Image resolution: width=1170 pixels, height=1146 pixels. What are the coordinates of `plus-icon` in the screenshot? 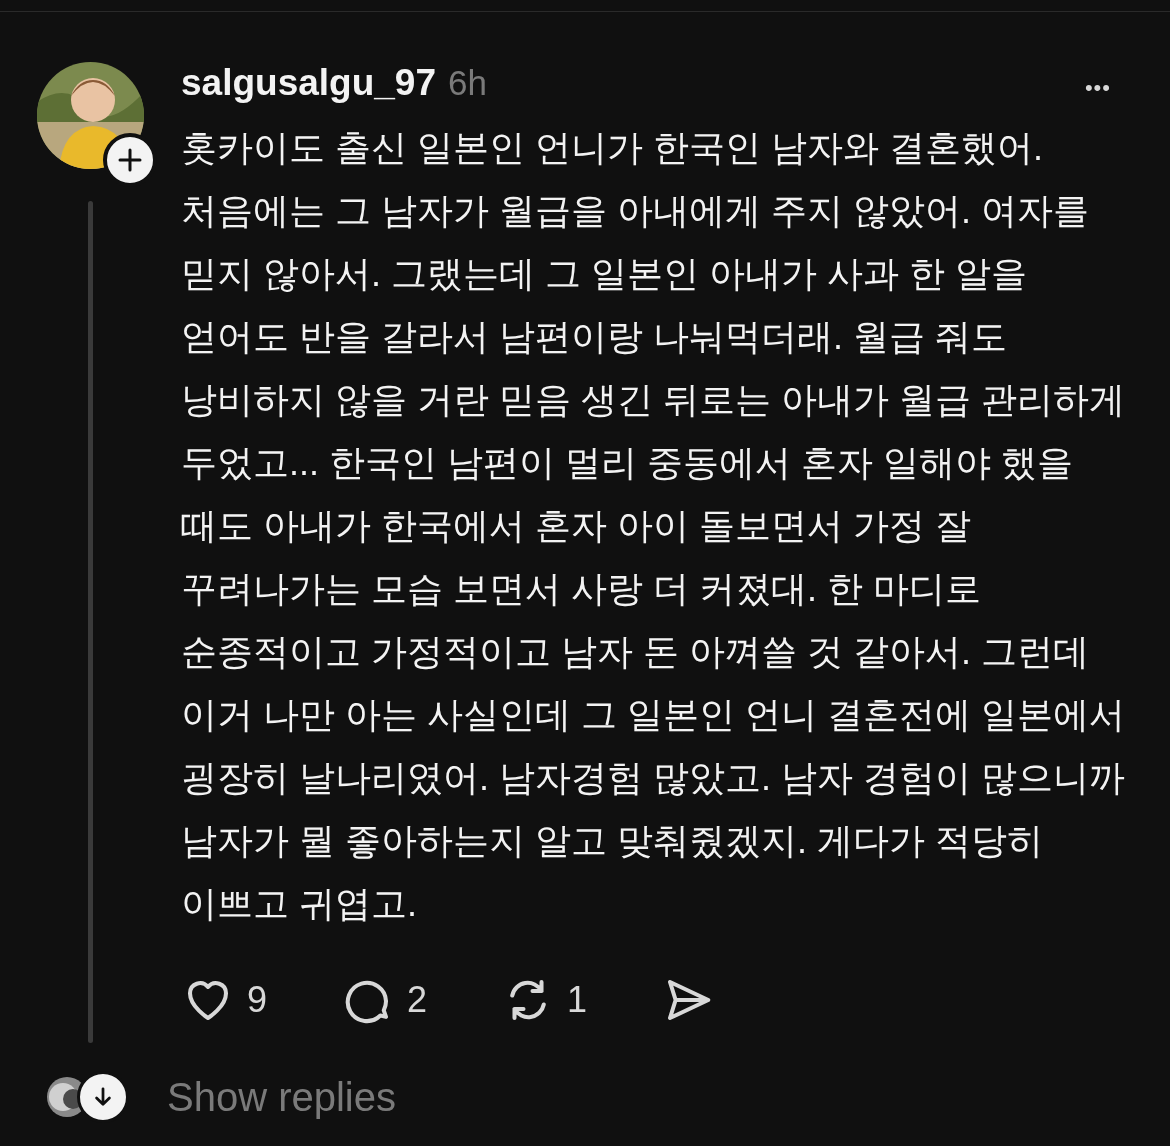 It's located at (130, 160).